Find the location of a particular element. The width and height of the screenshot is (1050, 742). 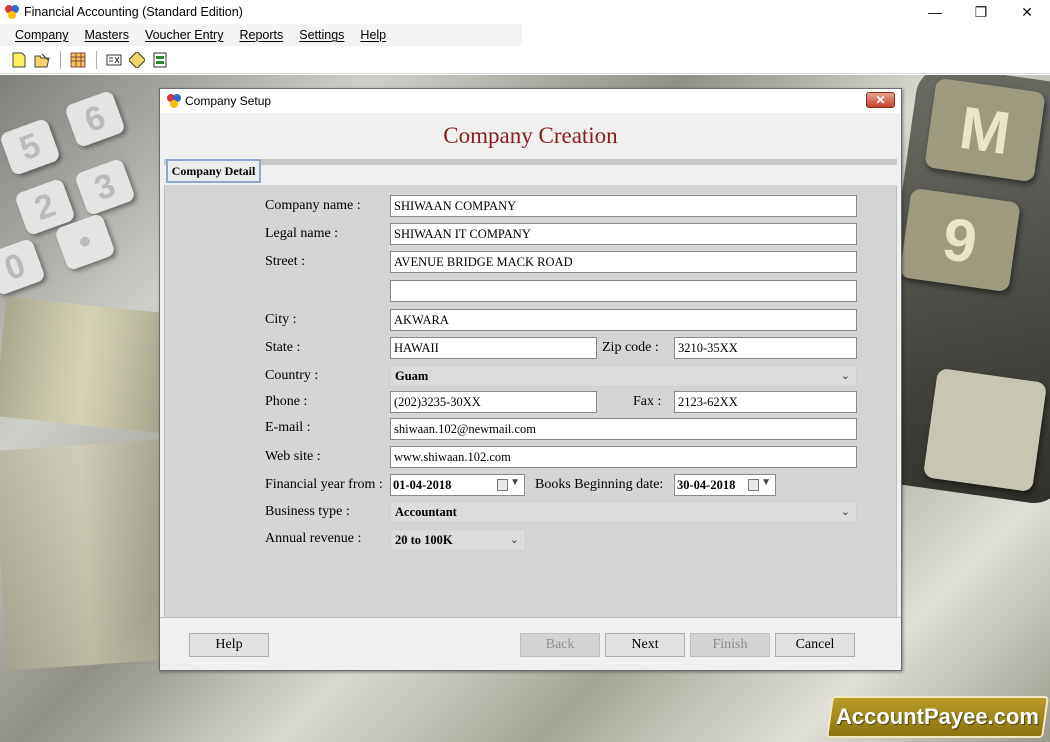

fax-input: 2123-62XX is located at coordinates (765, 402).